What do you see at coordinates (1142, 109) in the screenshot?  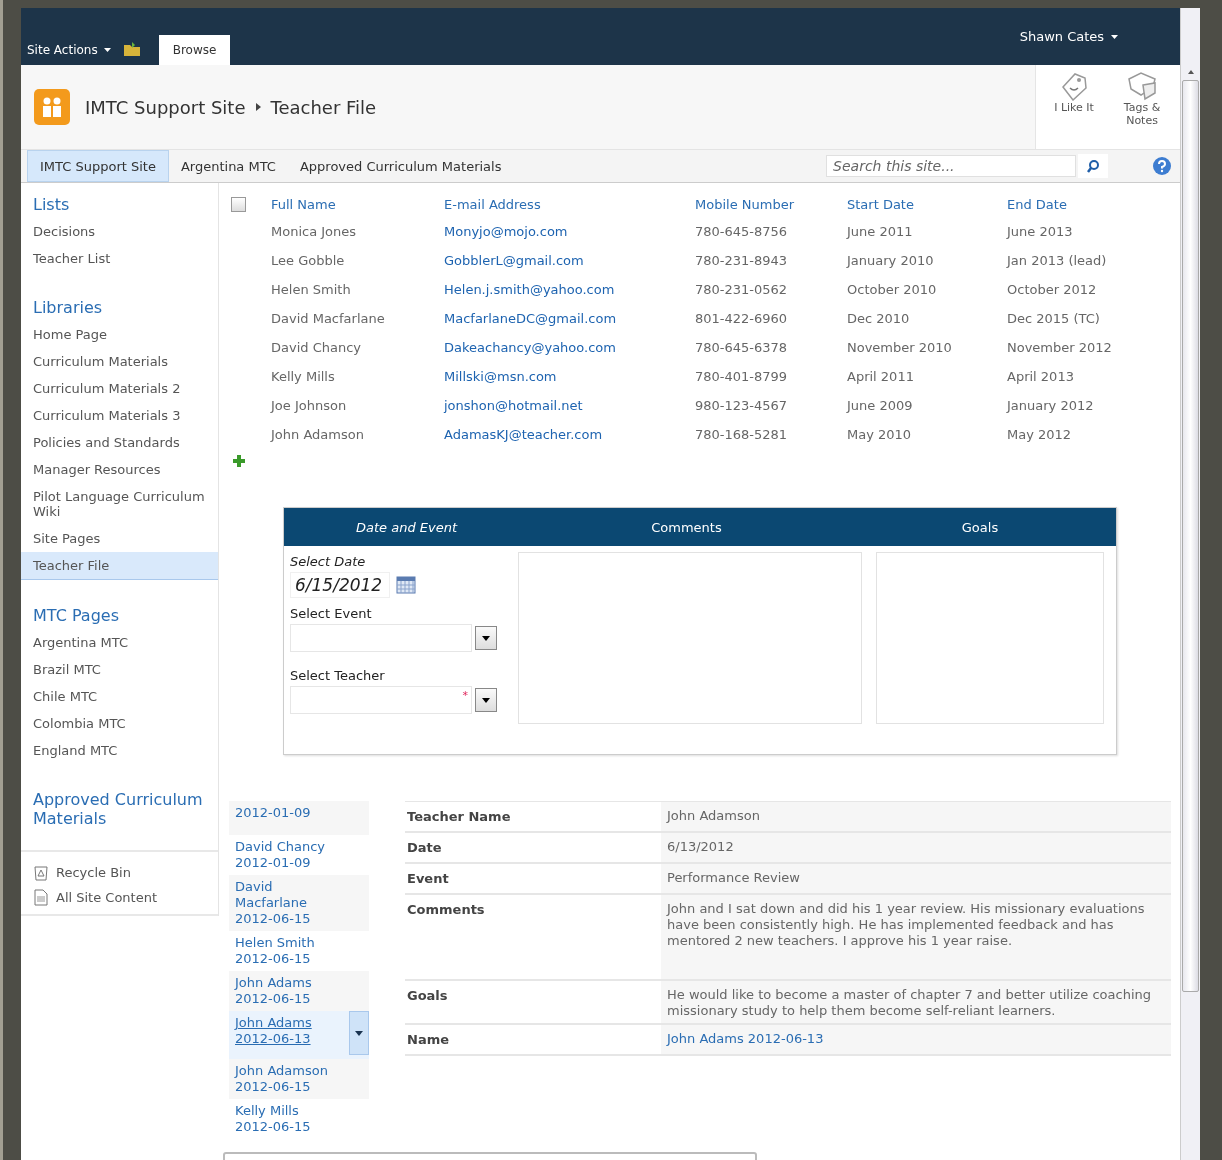 I see `tags-notes-button: Tags & Notes` at bounding box center [1142, 109].